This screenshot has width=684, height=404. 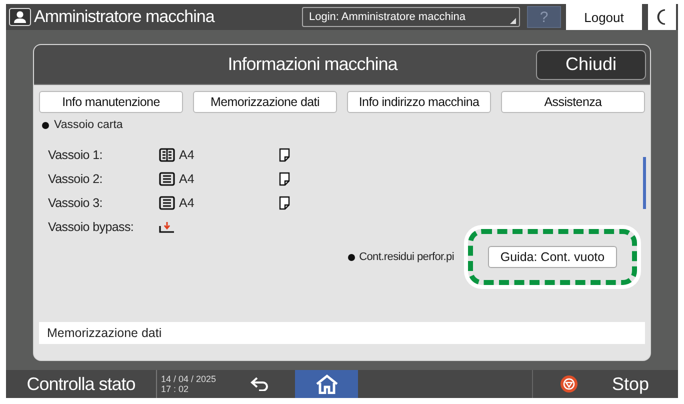 I want to click on tray-label: Vassoio bypass:, so click(x=91, y=227).